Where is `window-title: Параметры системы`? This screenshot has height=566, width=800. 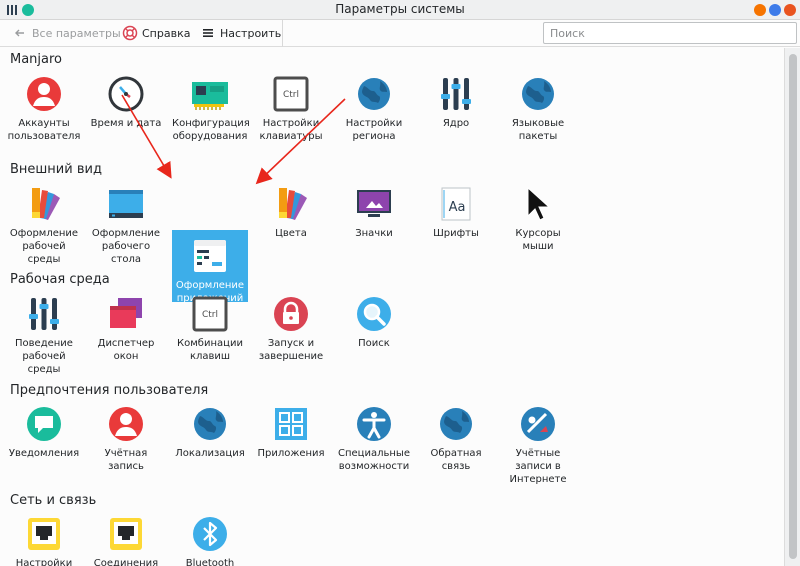
window-title: Параметры системы is located at coordinates (400, 9).